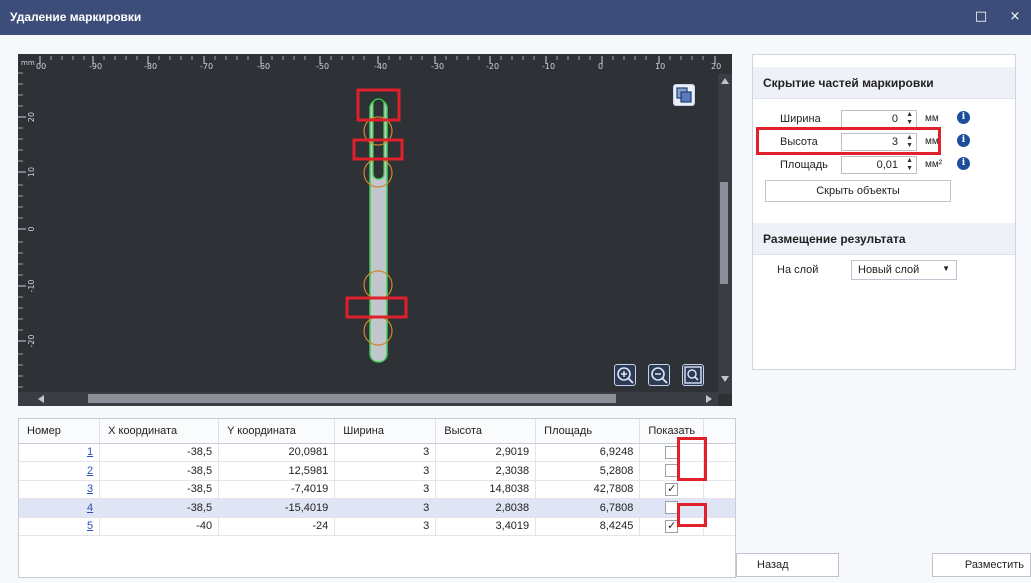  Describe the element at coordinates (887, 165) in the screenshot. I see `area-value: 0,01` at that location.